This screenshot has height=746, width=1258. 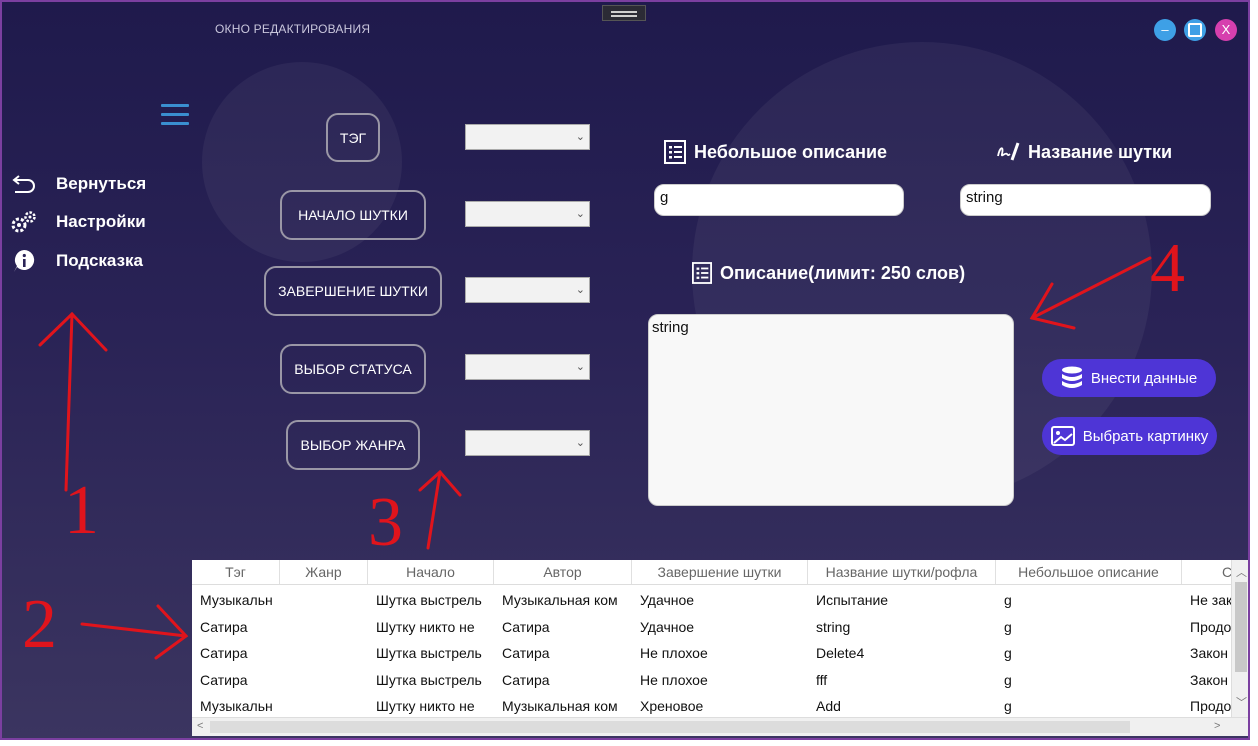 What do you see at coordinates (1089, 572) in the screenshot?
I see `column-header: Небольшое описание` at bounding box center [1089, 572].